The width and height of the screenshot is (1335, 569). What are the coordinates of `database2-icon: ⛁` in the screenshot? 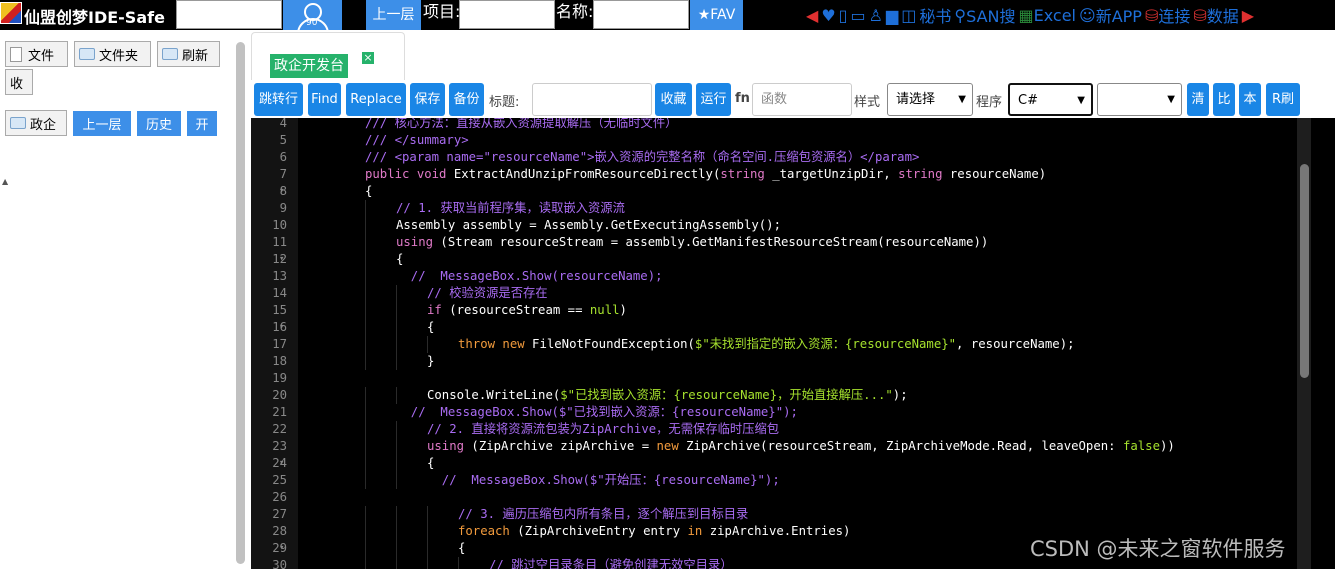 It's located at (1200, 15).